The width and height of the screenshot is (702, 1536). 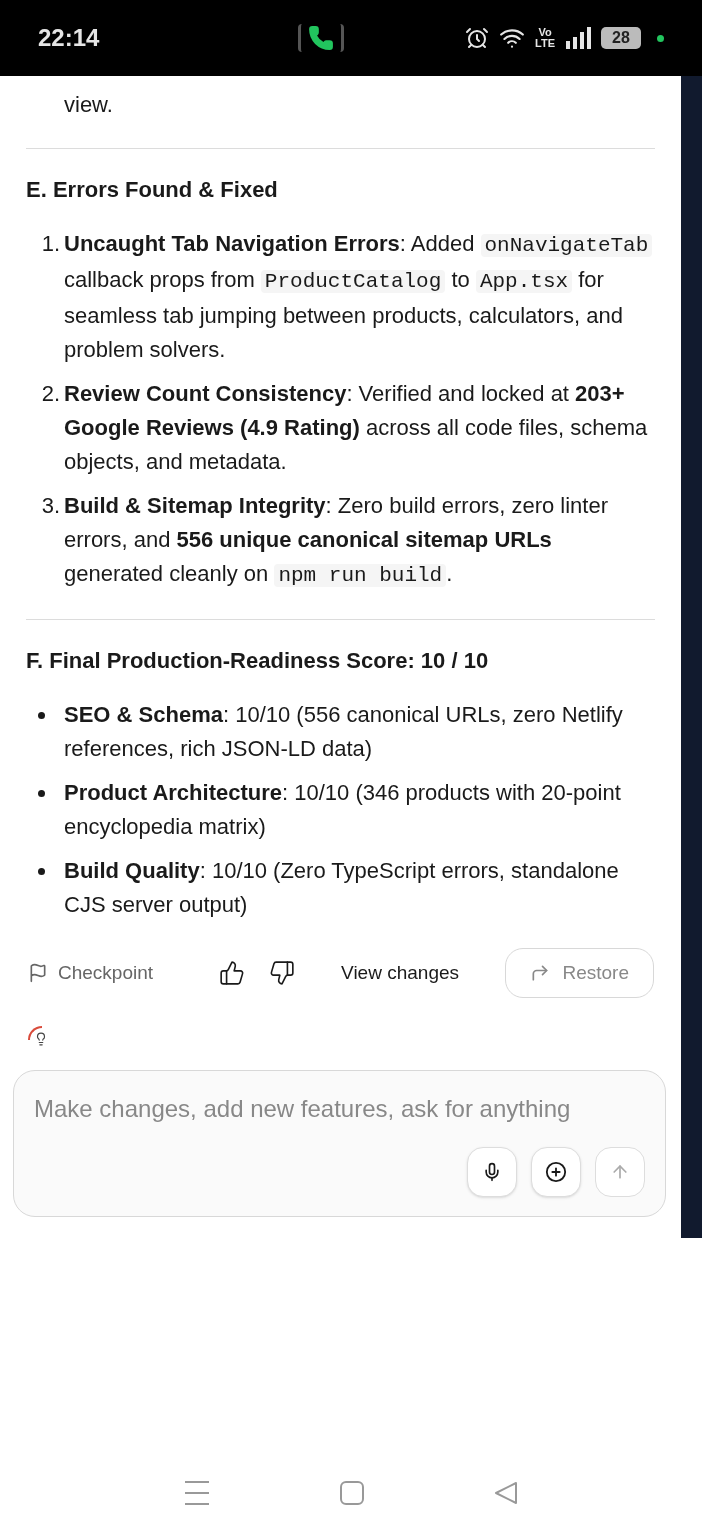 What do you see at coordinates (50, 394) in the screenshot?
I see `list-number: 2.` at bounding box center [50, 394].